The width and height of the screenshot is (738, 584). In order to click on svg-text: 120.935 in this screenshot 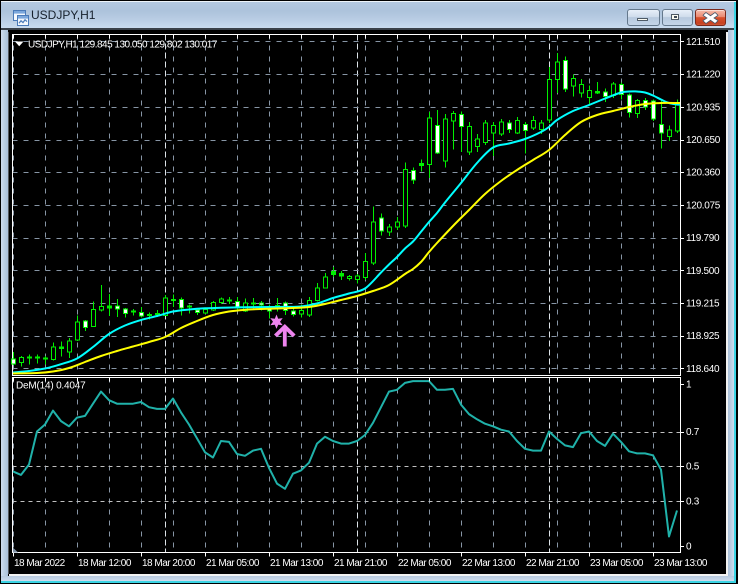, I will do `click(703, 107)`.